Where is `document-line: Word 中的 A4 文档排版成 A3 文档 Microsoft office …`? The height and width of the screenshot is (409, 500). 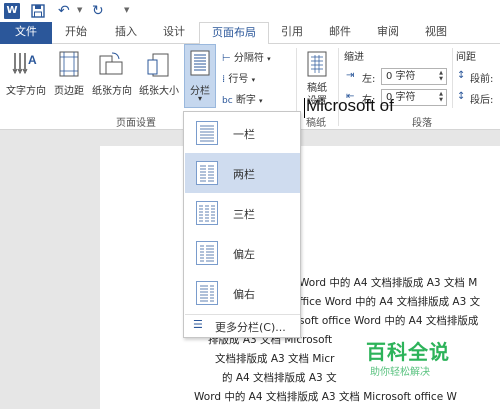
document-line: Word 中的 A4 文档排版成 A3 文档 Microsoft office … is located at coordinates (325, 396).